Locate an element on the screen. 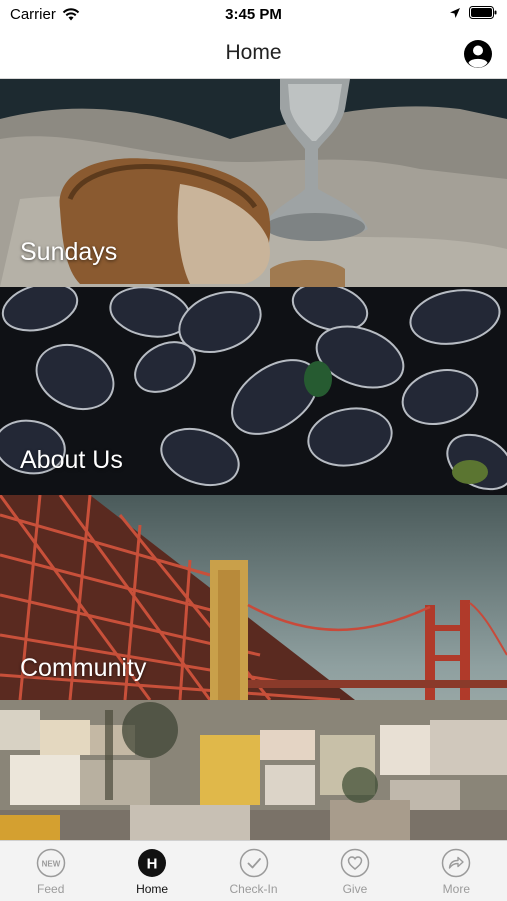 Image resolution: width=507 pixels, height=901 pixels. profile-avatar-icon is located at coordinates (478, 54).